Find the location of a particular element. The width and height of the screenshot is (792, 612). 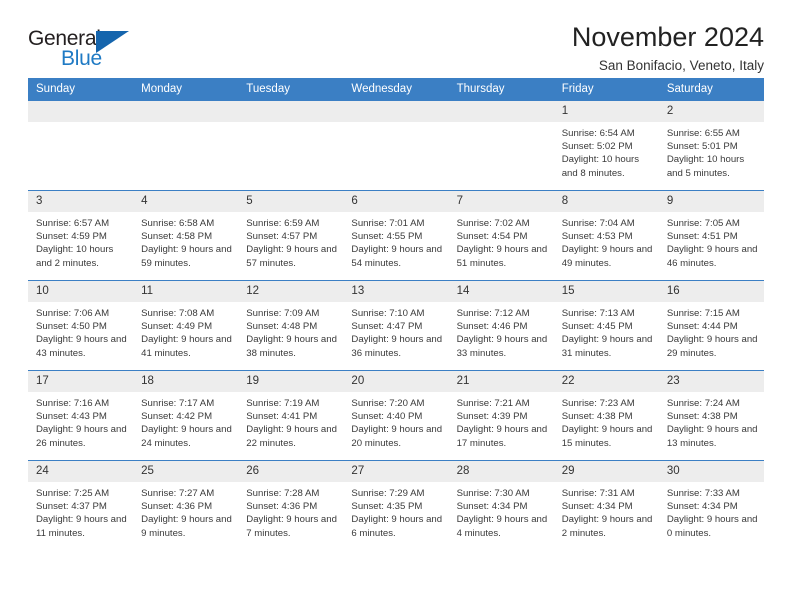

day-number: 21 is located at coordinates (501, 381).